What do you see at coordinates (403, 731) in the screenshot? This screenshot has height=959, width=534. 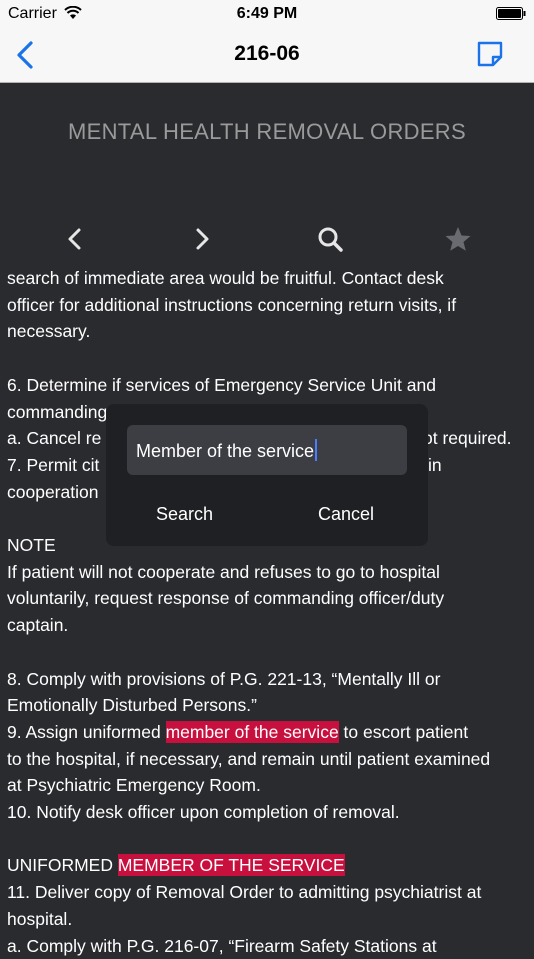 I see `text-fragment: to escort patient` at bounding box center [403, 731].